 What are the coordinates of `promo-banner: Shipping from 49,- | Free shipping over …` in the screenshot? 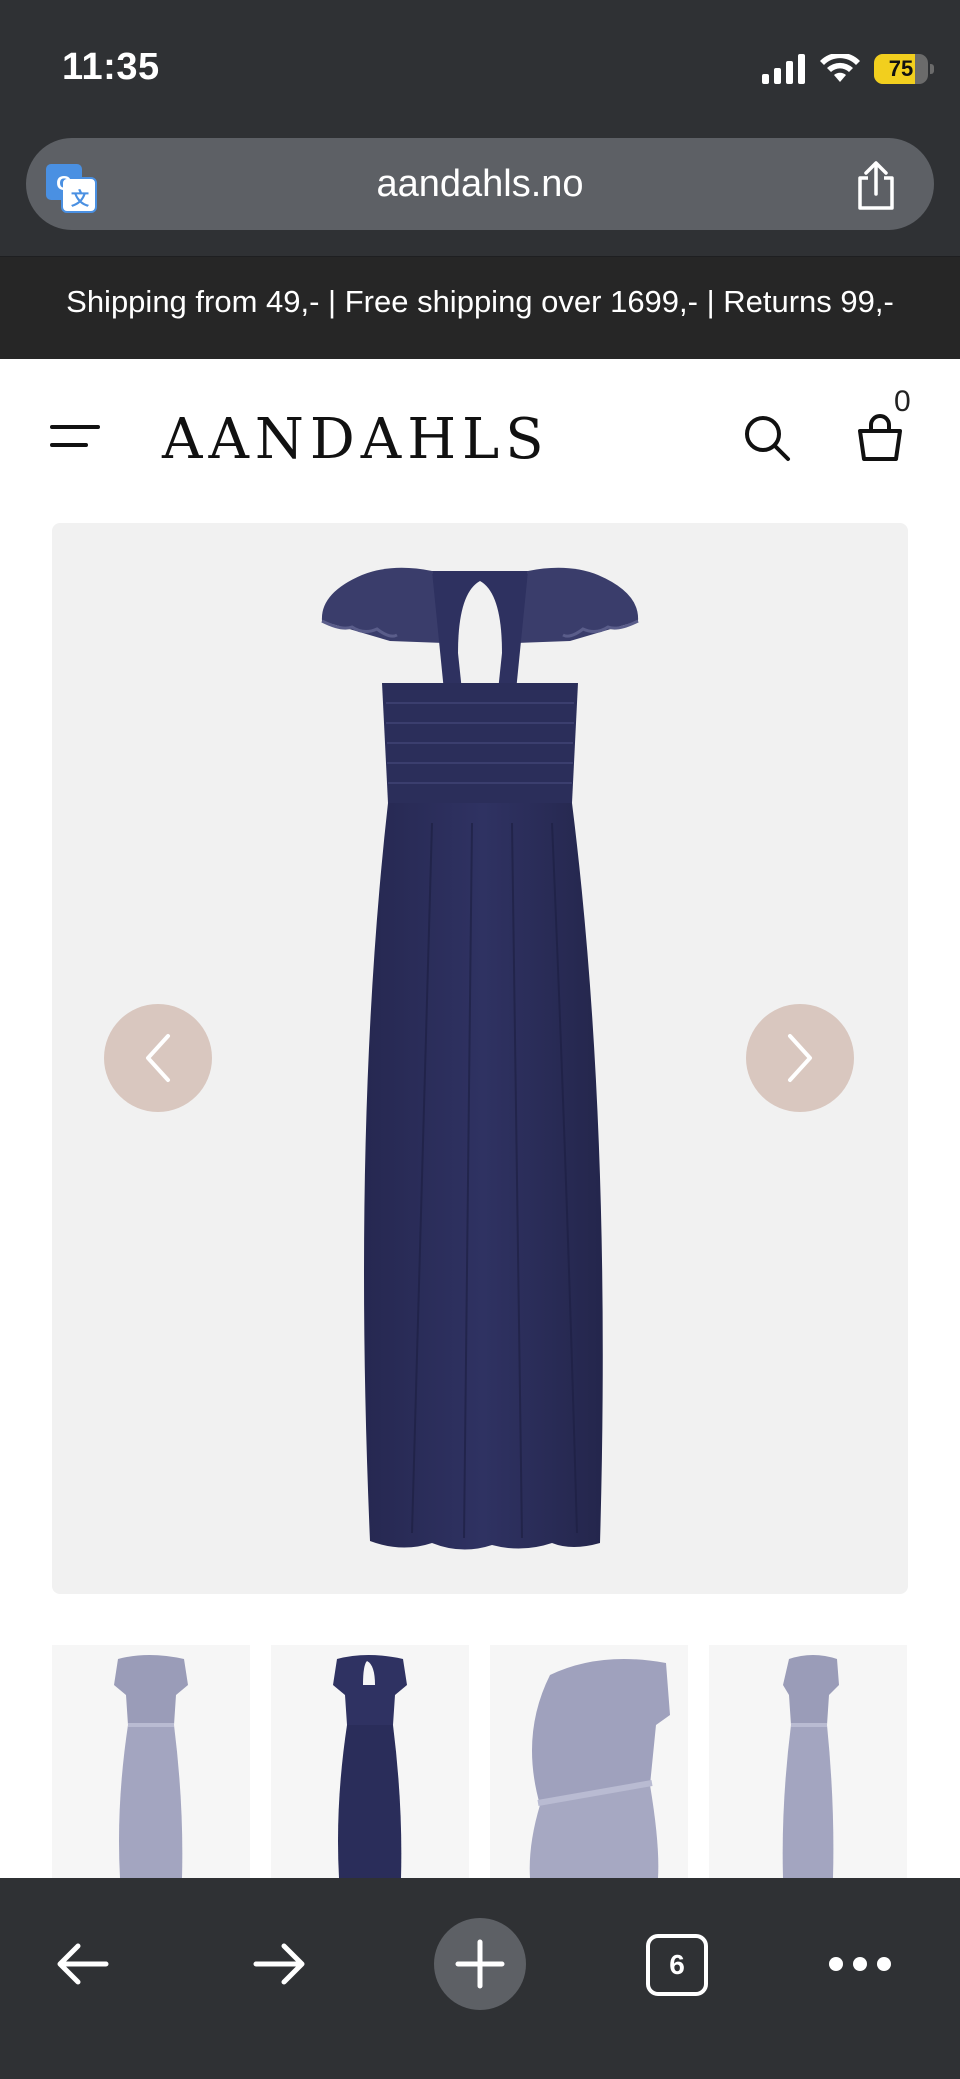 It's located at (480, 308).